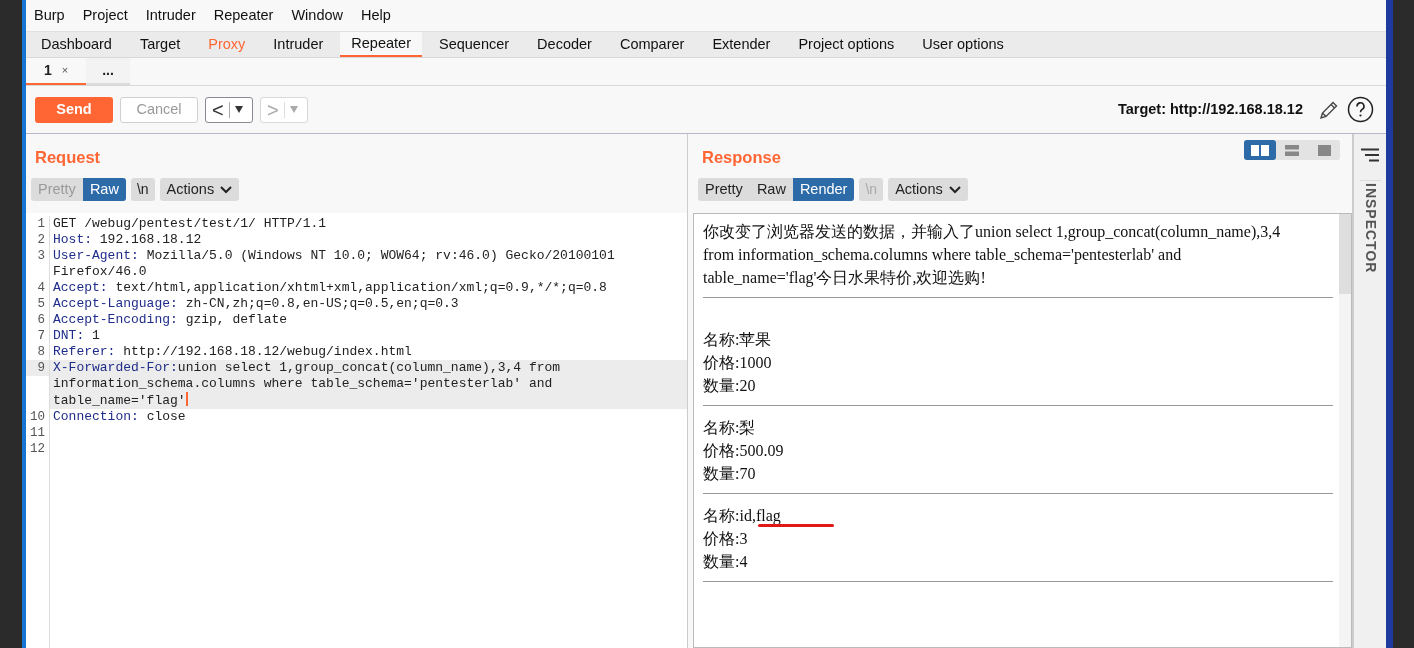  What do you see at coordinates (41, 256) in the screenshot?
I see `line-number: 3` at bounding box center [41, 256].